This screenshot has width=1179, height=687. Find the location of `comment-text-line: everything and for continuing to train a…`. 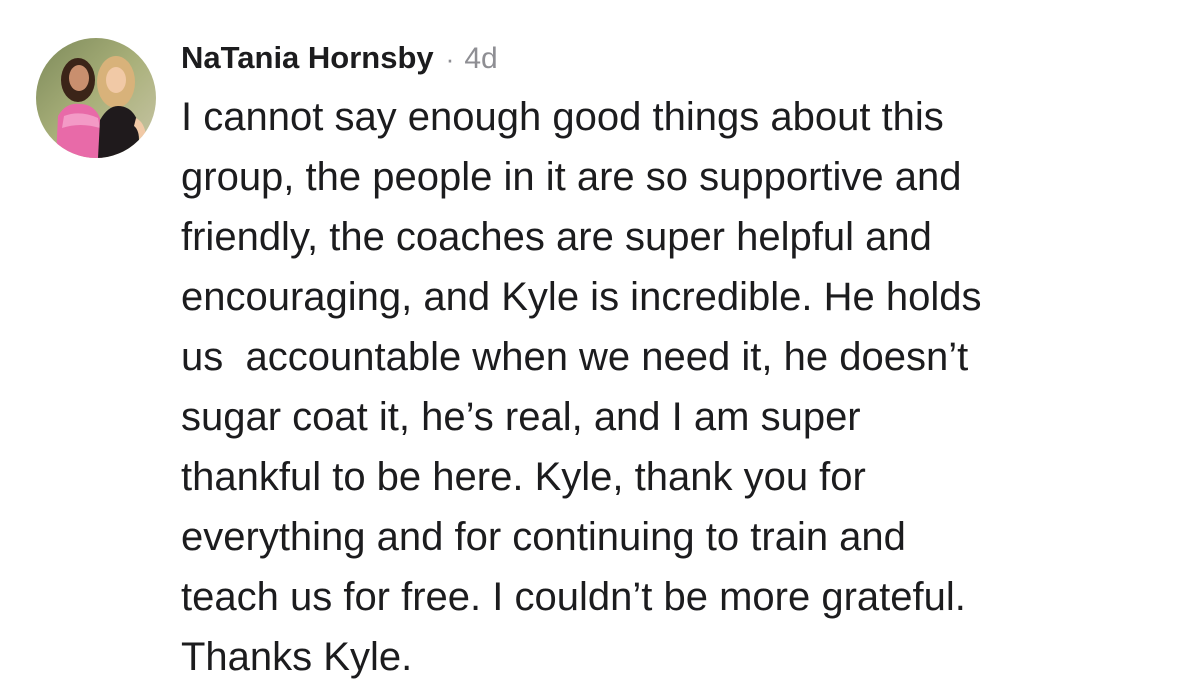

comment-text-line: everything and for continuing to train a… is located at coordinates (543, 537).